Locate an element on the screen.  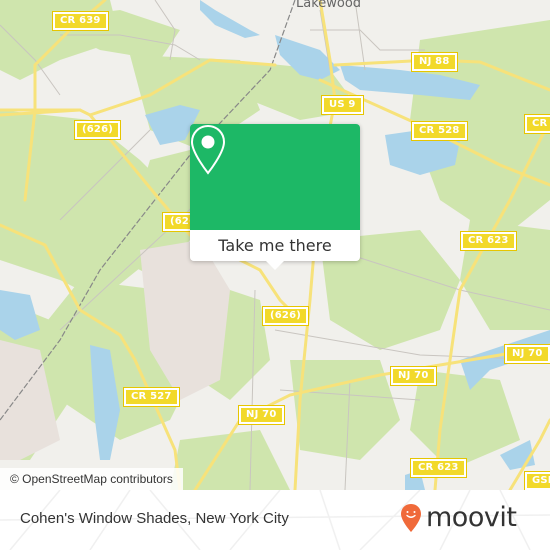
map-attribution: © OpenStreetMap contributors is located at coordinates (91, 479).